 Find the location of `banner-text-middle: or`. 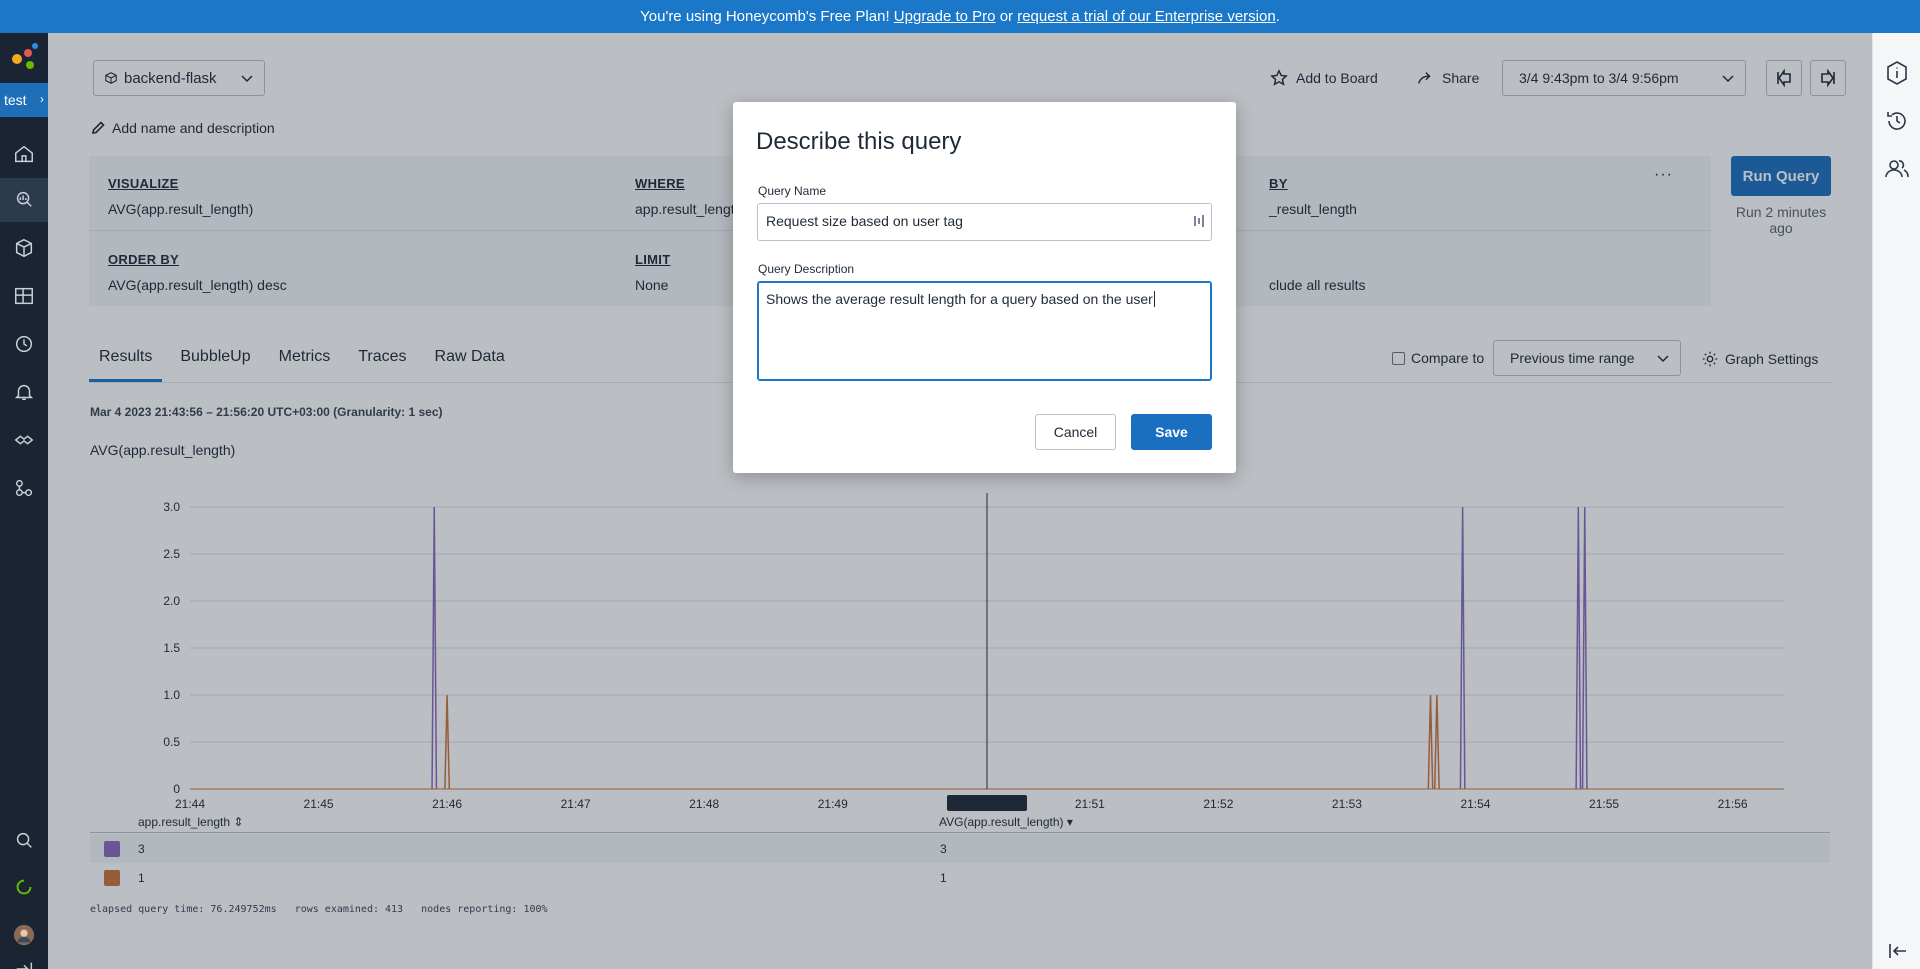

banner-text-middle: or is located at coordinates (1006, 16).